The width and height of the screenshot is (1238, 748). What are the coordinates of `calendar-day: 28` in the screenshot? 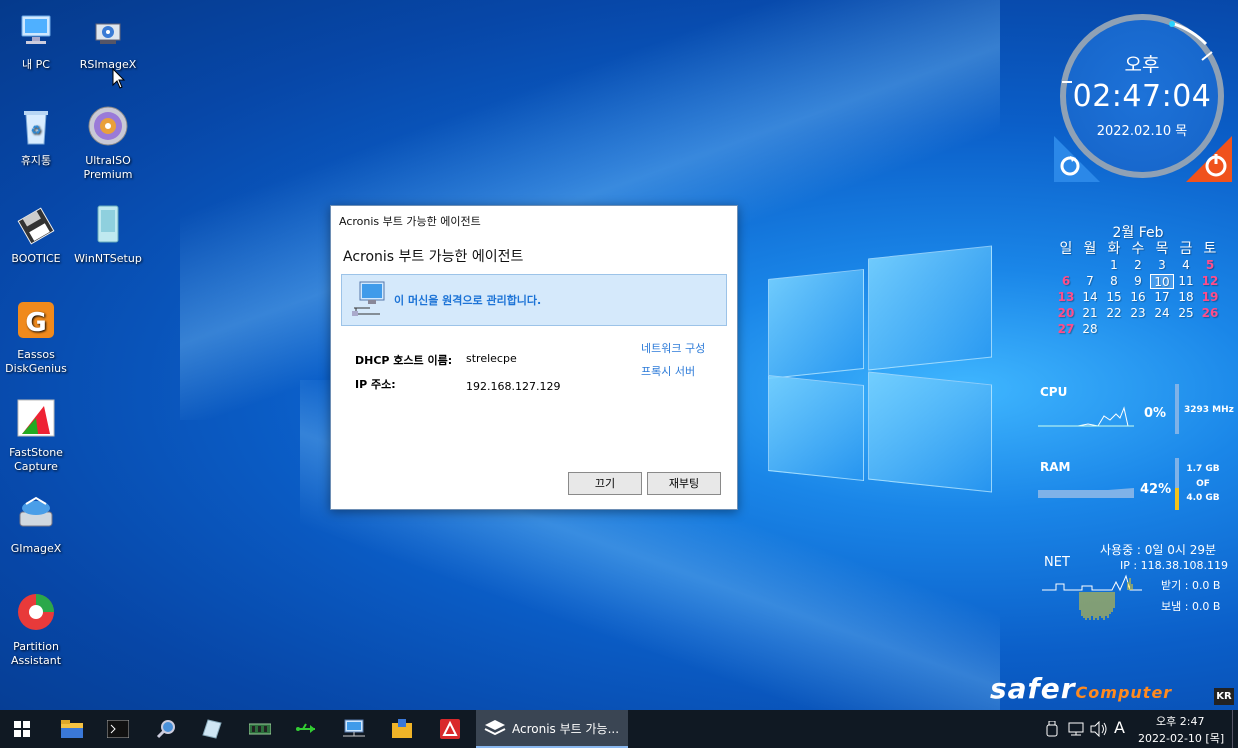 It's located at (1090, 329).